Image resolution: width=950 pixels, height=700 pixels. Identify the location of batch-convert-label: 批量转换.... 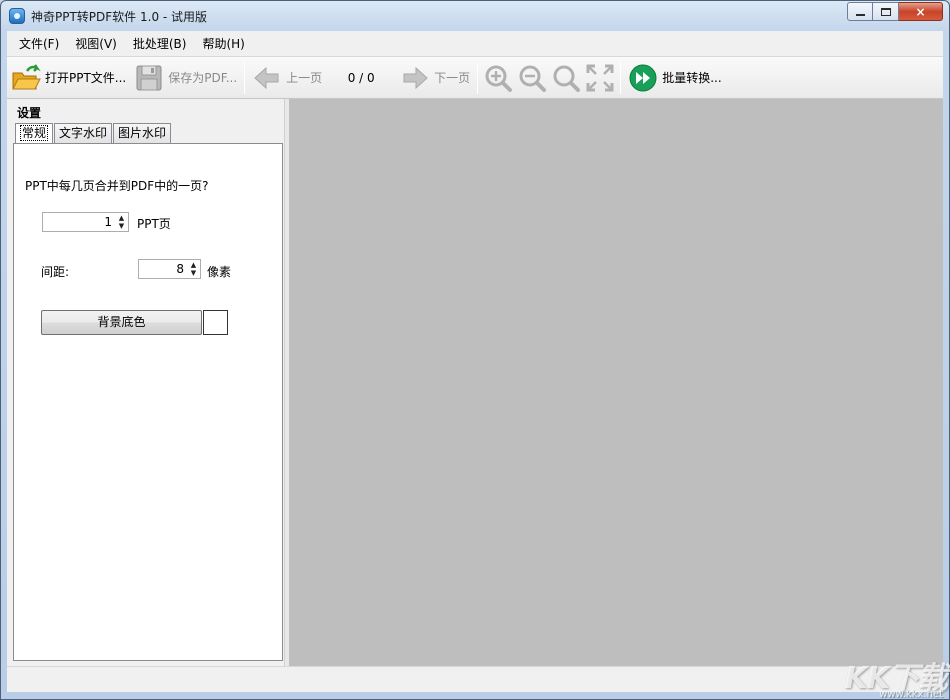
(692, 78).